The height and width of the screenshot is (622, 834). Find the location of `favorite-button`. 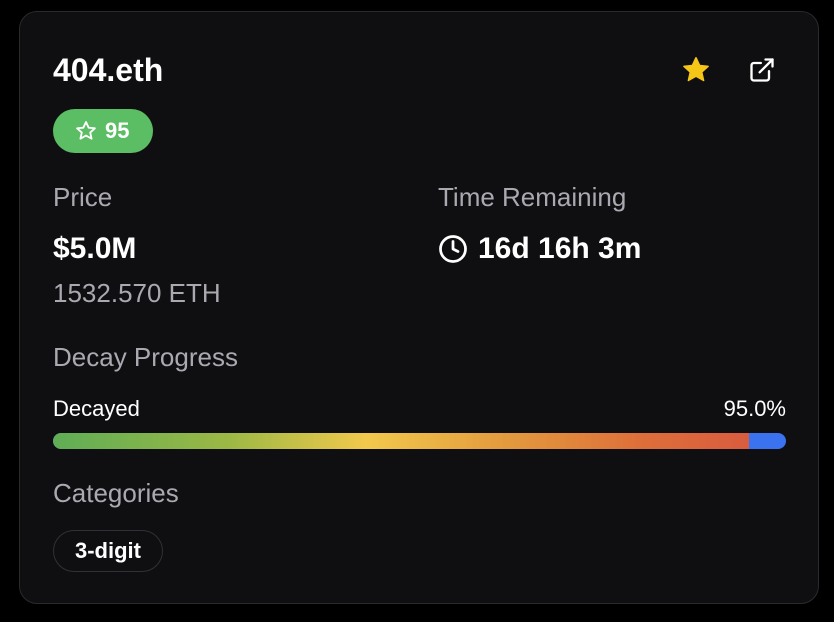

favorite-button is located at coordinates (696, 70).